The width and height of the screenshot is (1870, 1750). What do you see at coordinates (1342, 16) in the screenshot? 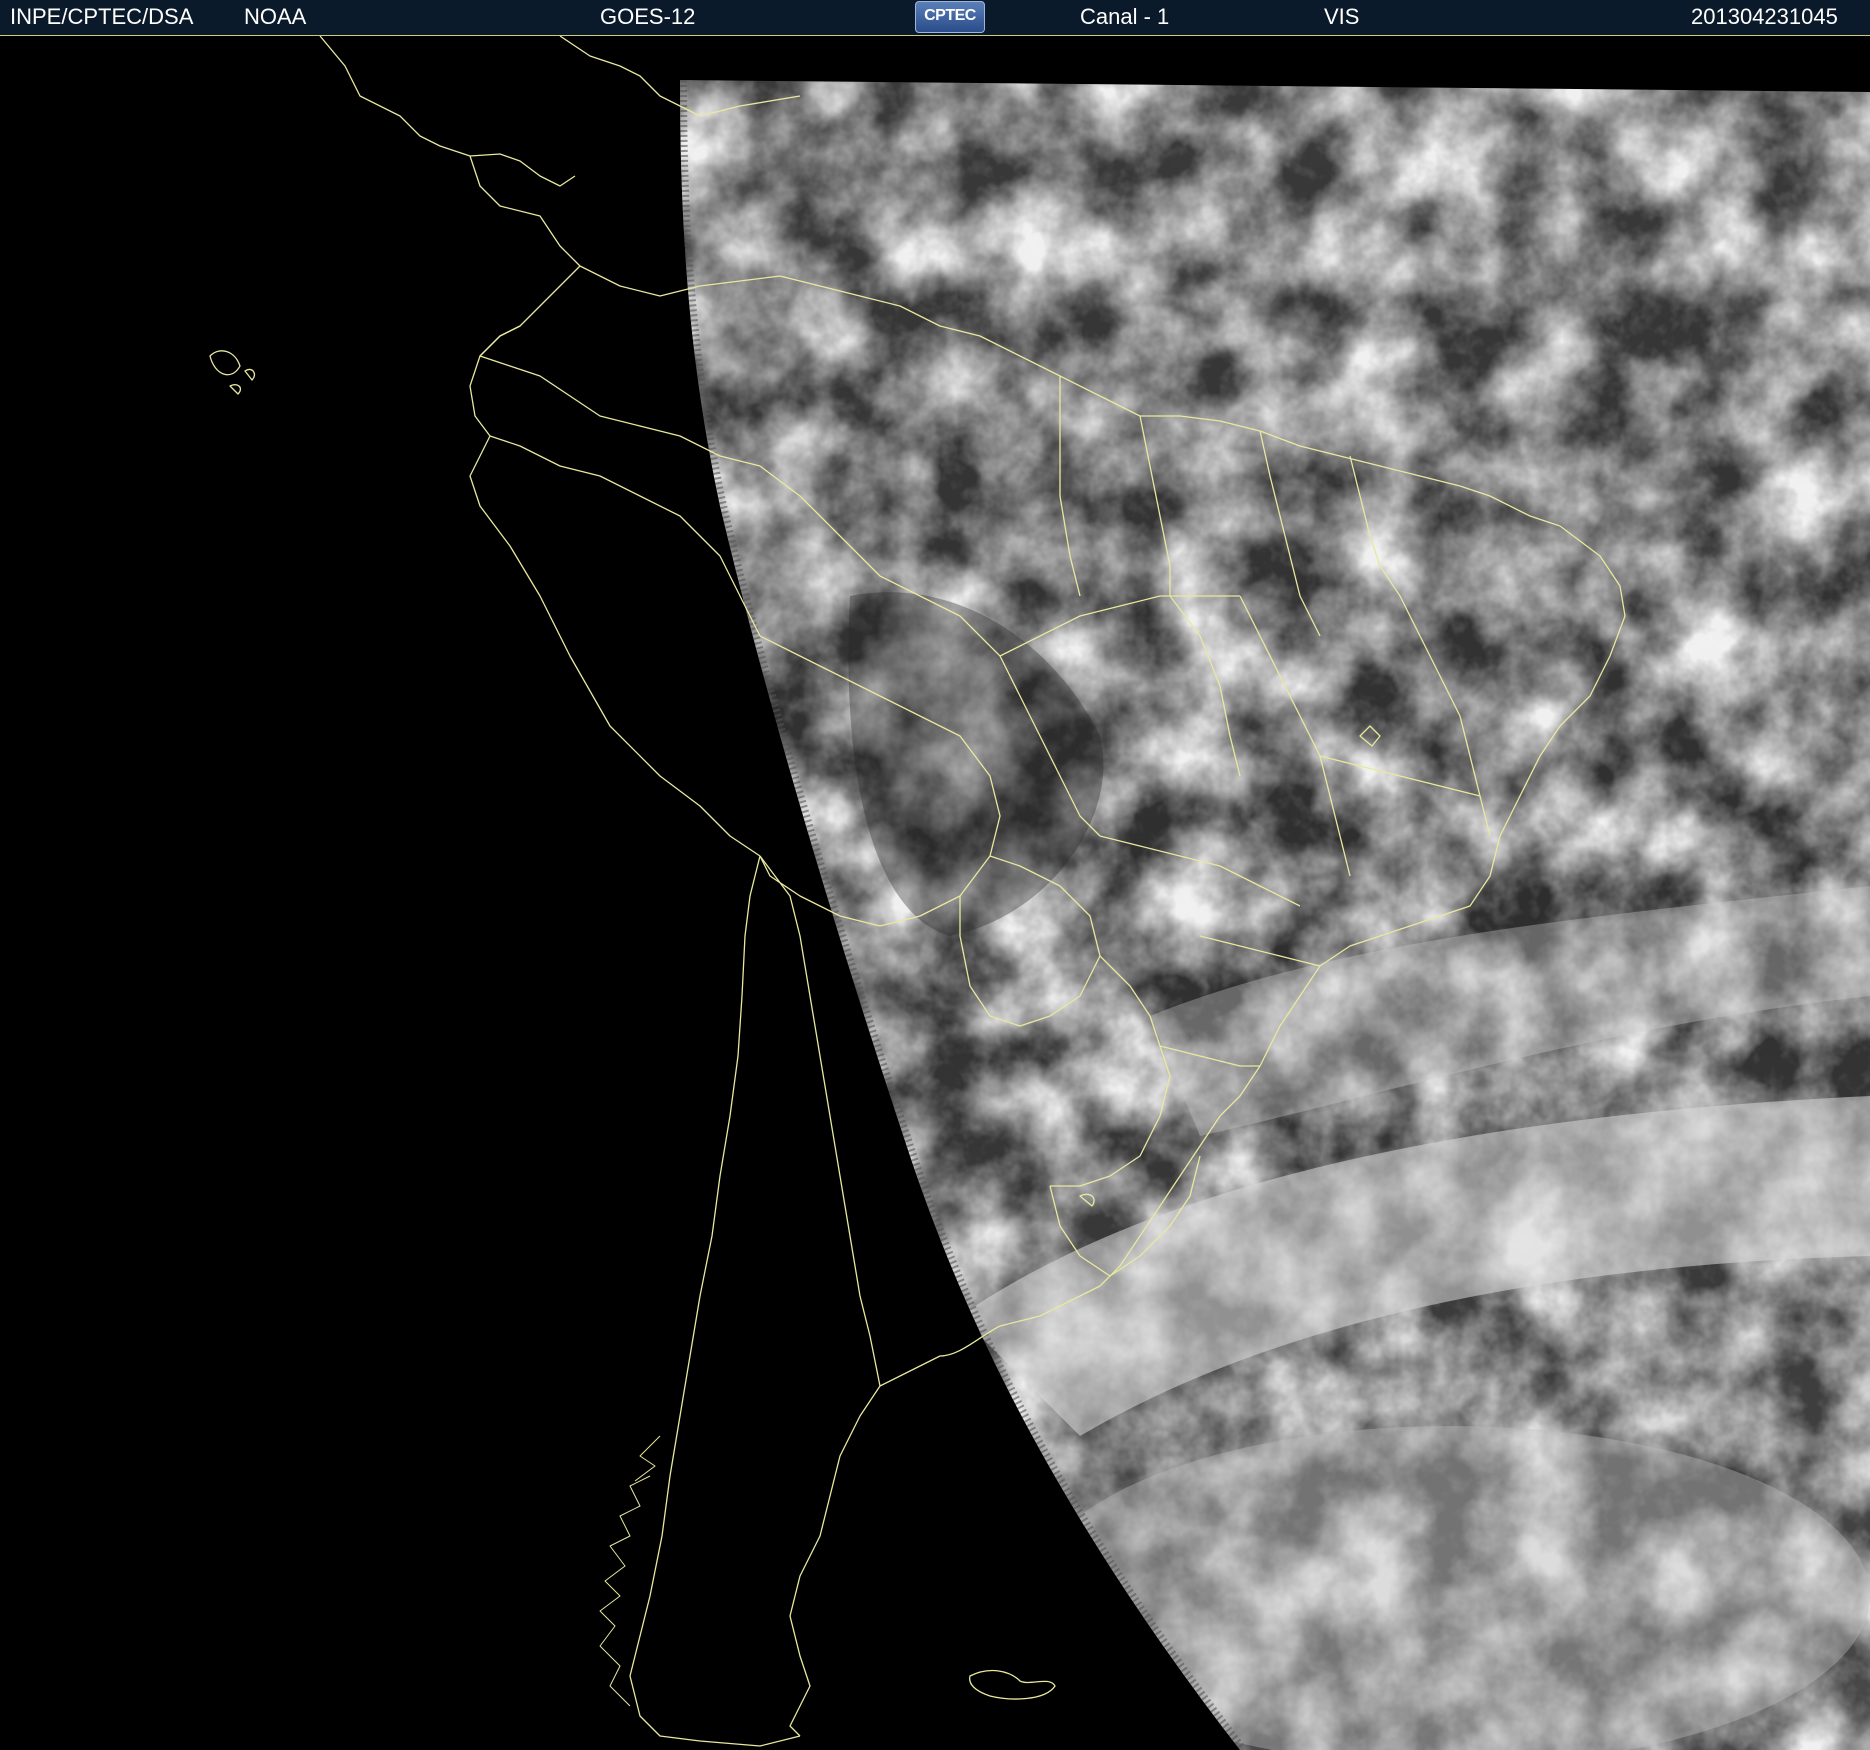
I see `band-label: VIS` at bounding box center [1342, 16].